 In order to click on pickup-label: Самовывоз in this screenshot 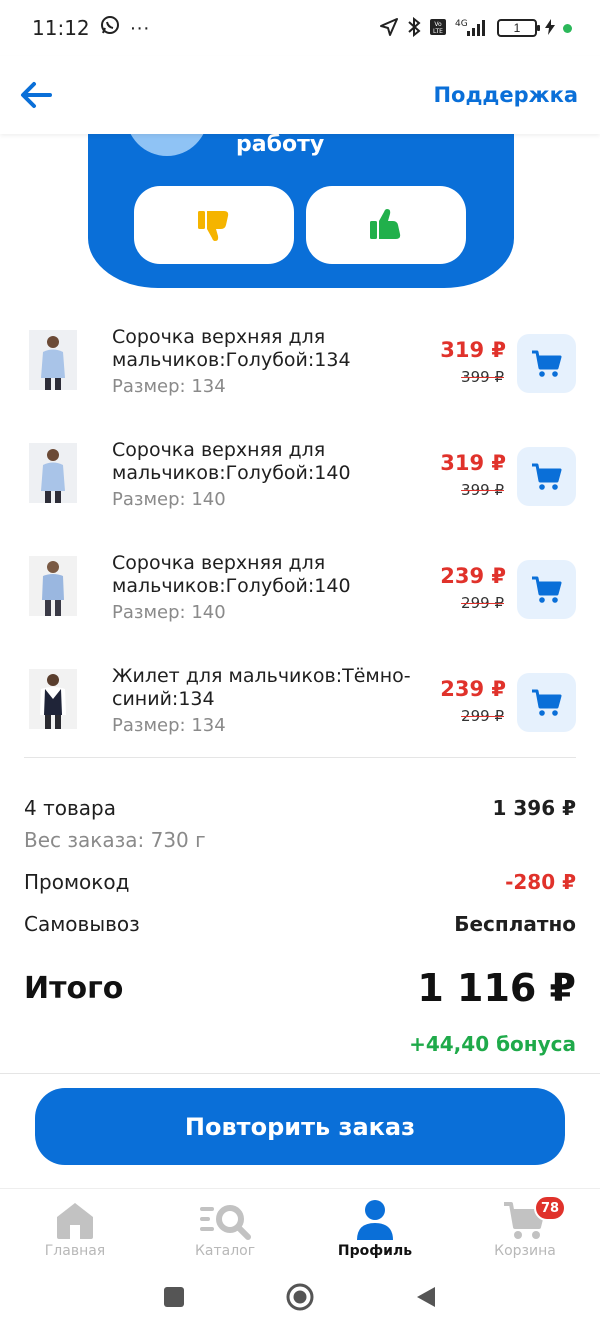, I will do `click(82, 924)`.